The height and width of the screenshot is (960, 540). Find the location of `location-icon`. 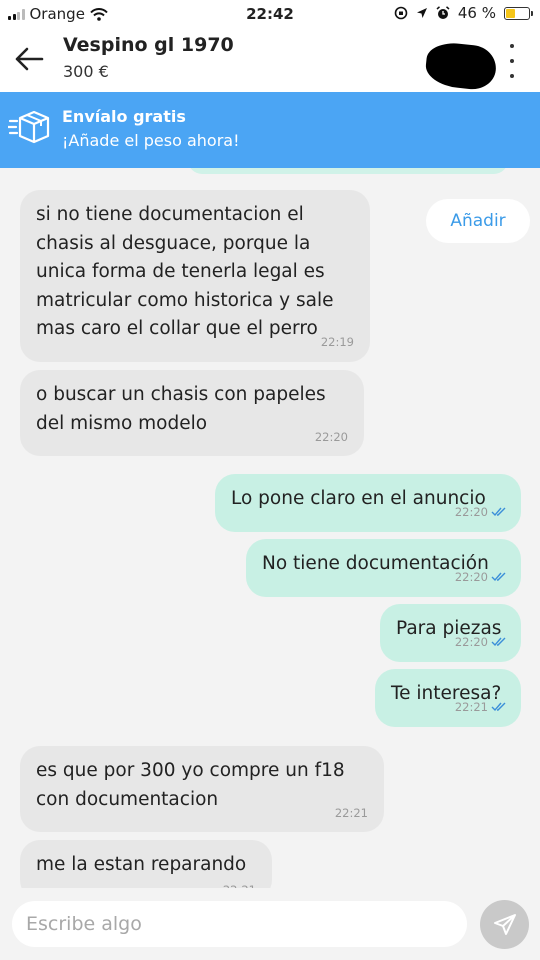

location-icon is located at coordinates (421, 13).